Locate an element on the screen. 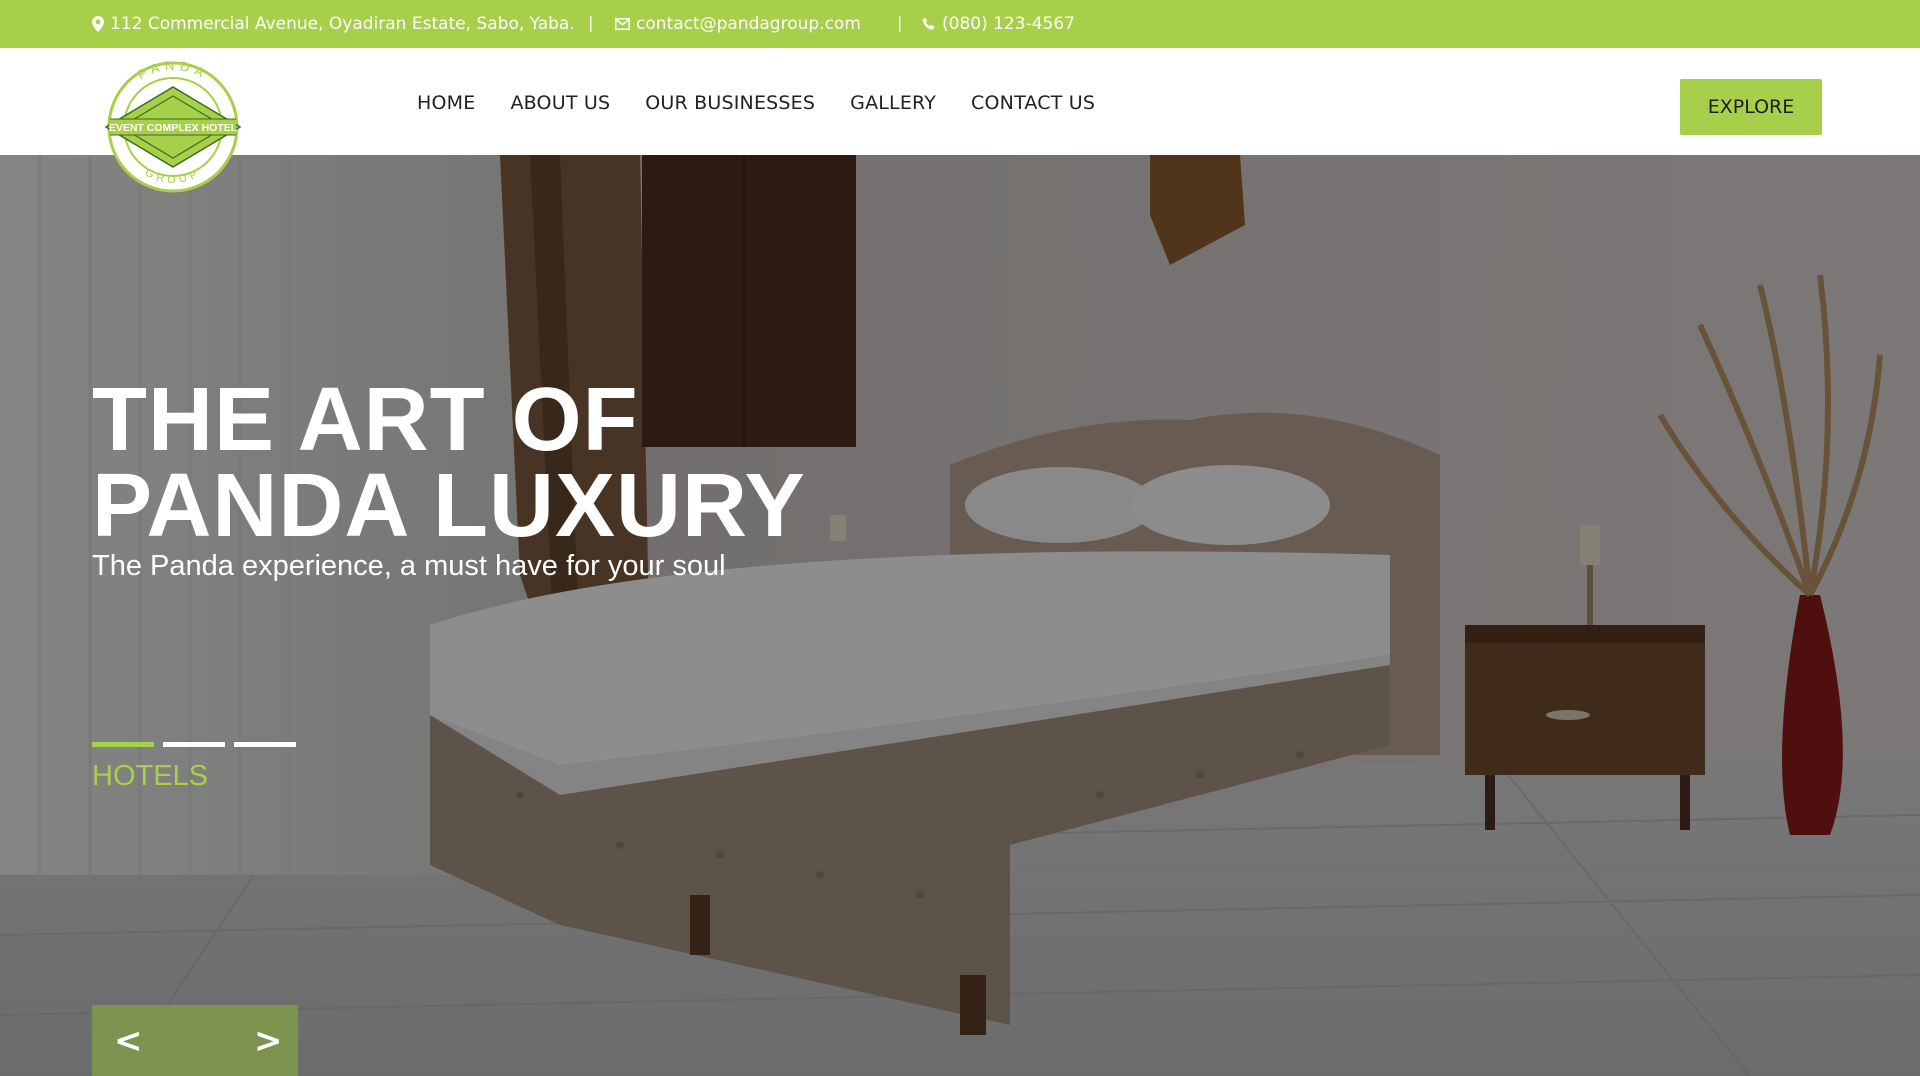 The image size is (1920, 1076). prev-arrow-icon: < is located at coordinates (128, 1041).